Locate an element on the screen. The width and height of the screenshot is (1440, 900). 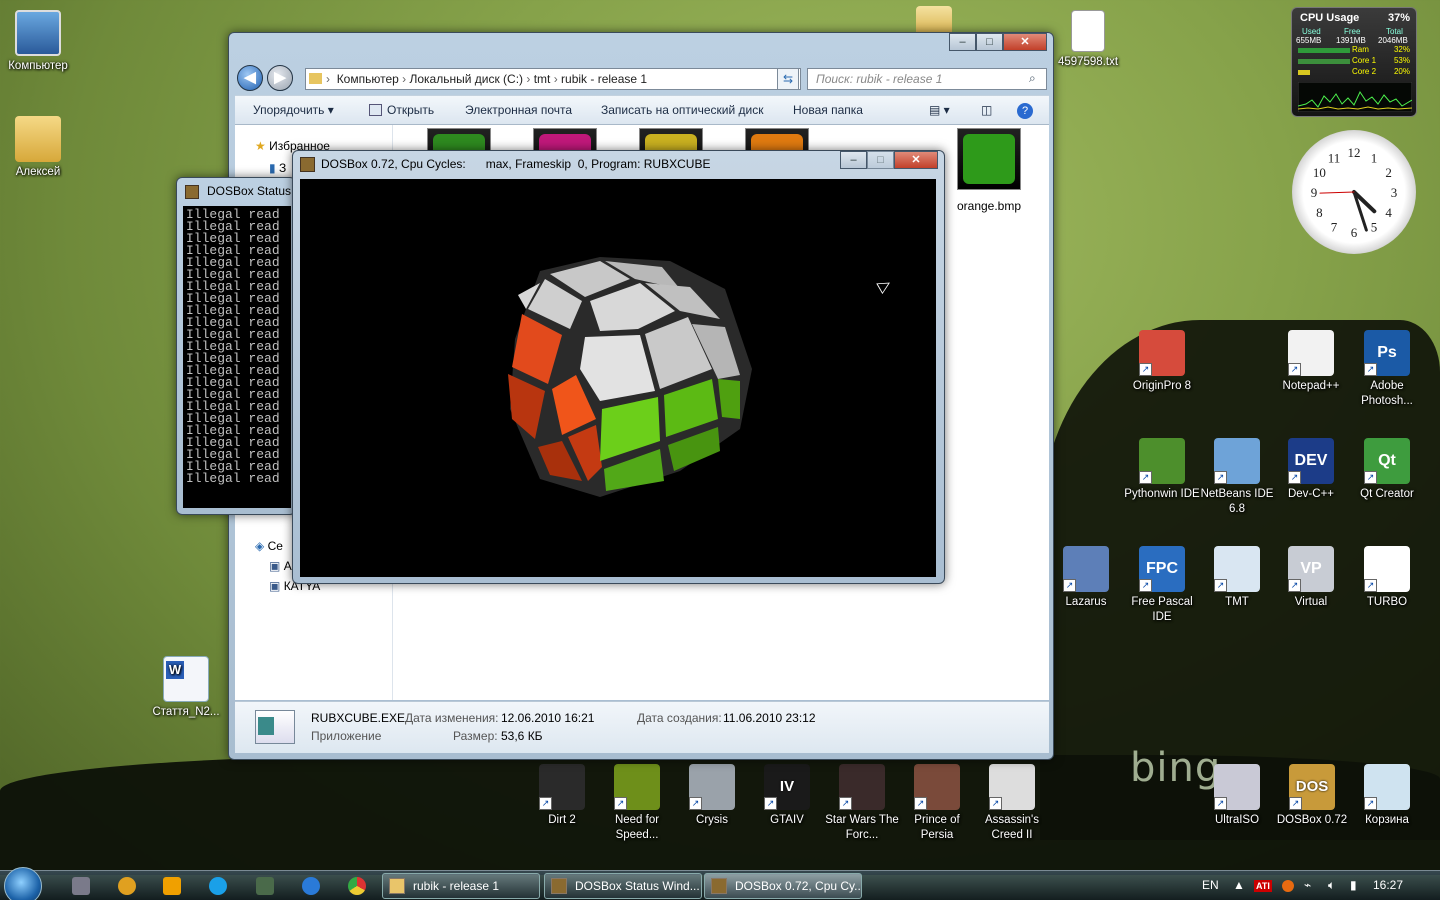
dosbox-window-buttons: – □ ✕ is located at coordinates (889, 160).